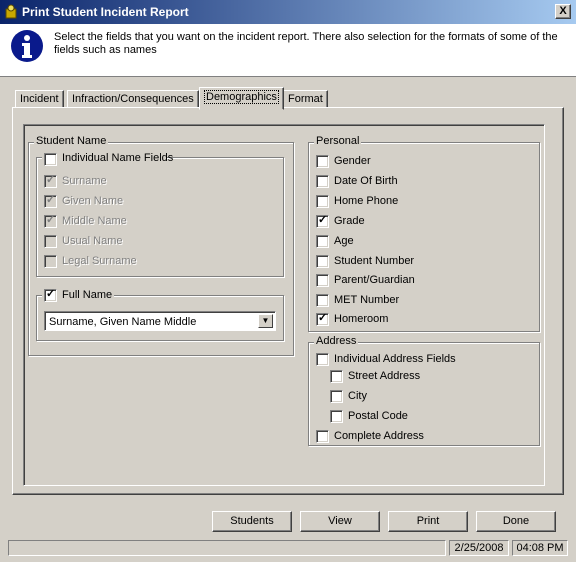 Image resolution: width=576 pixels, height=562 pixels. Describe the element at coordinates (39, 99) in the screenshot. I see `tab-incident: Incident` at that location.